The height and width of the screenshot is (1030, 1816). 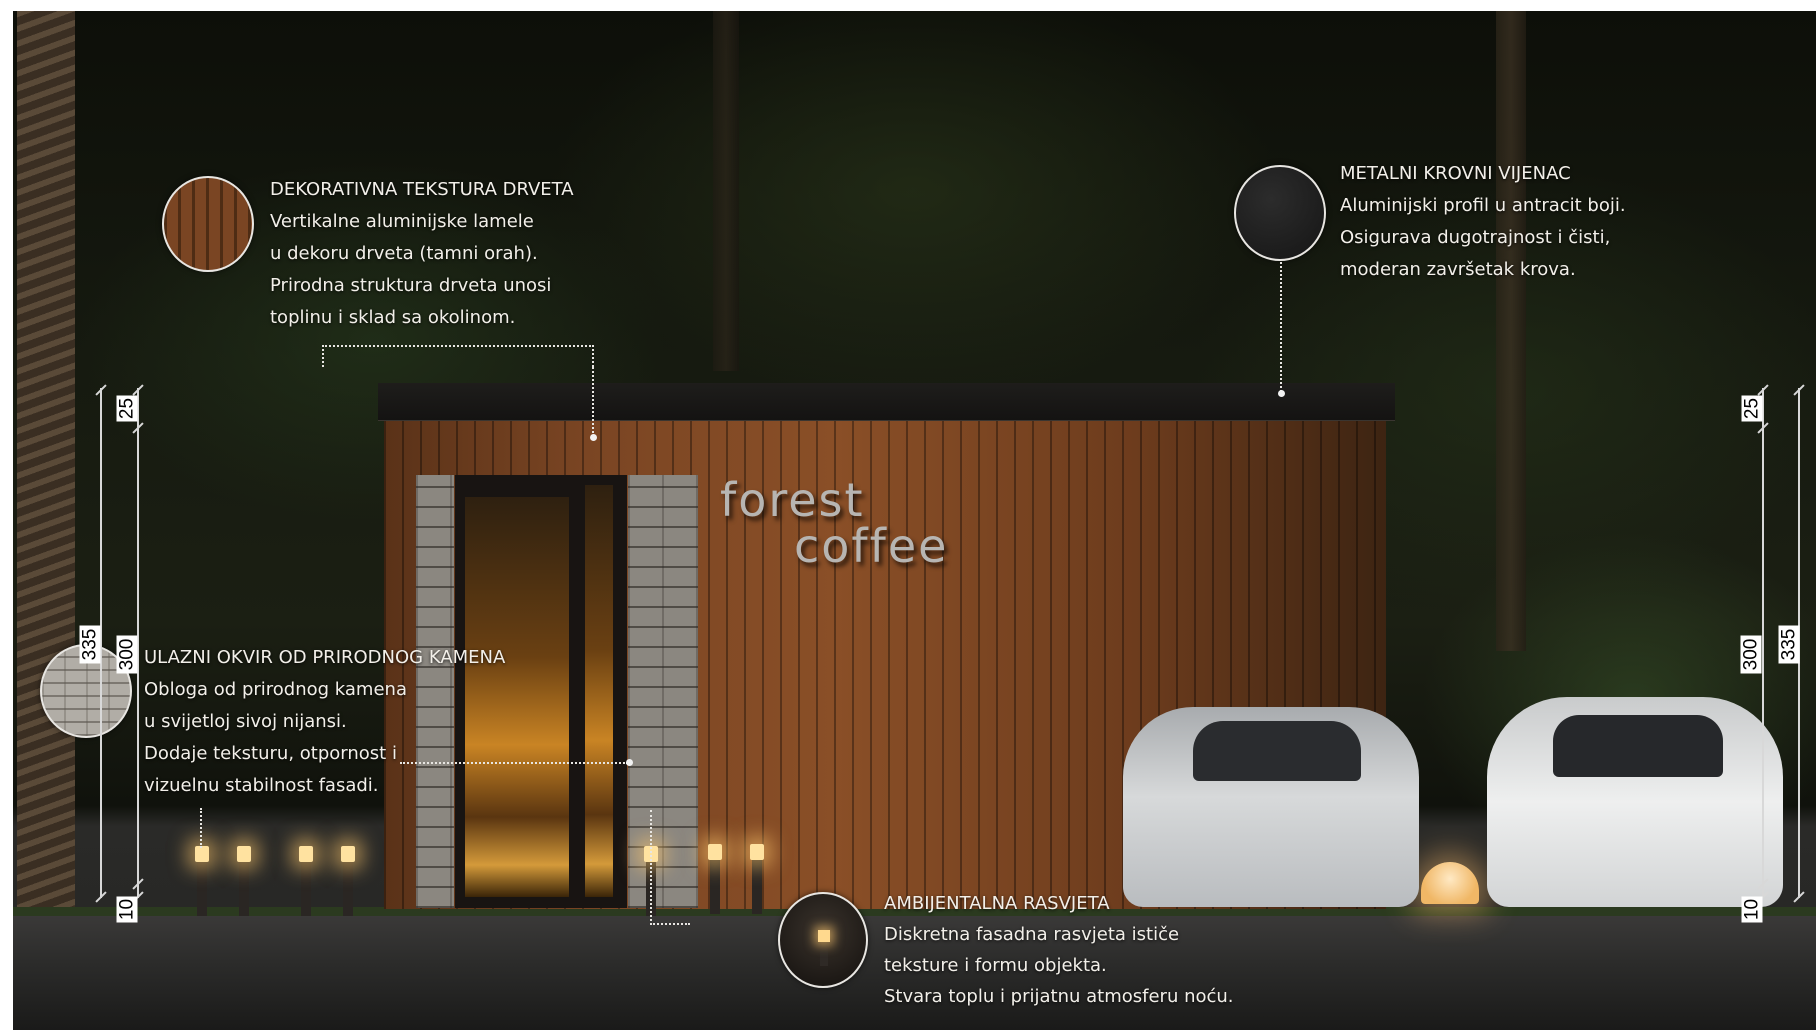 What do you see at coordinates (824, 948) in the screenshot?
I see `mini-bollard-icon` at bounding box center [824, 948].